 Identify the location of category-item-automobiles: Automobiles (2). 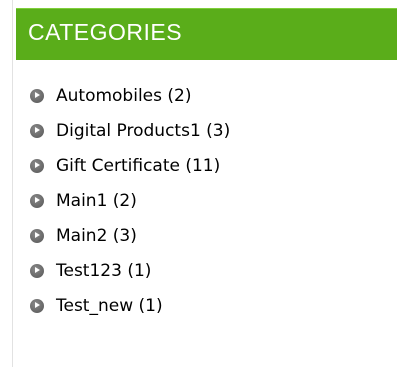
(130, 95).